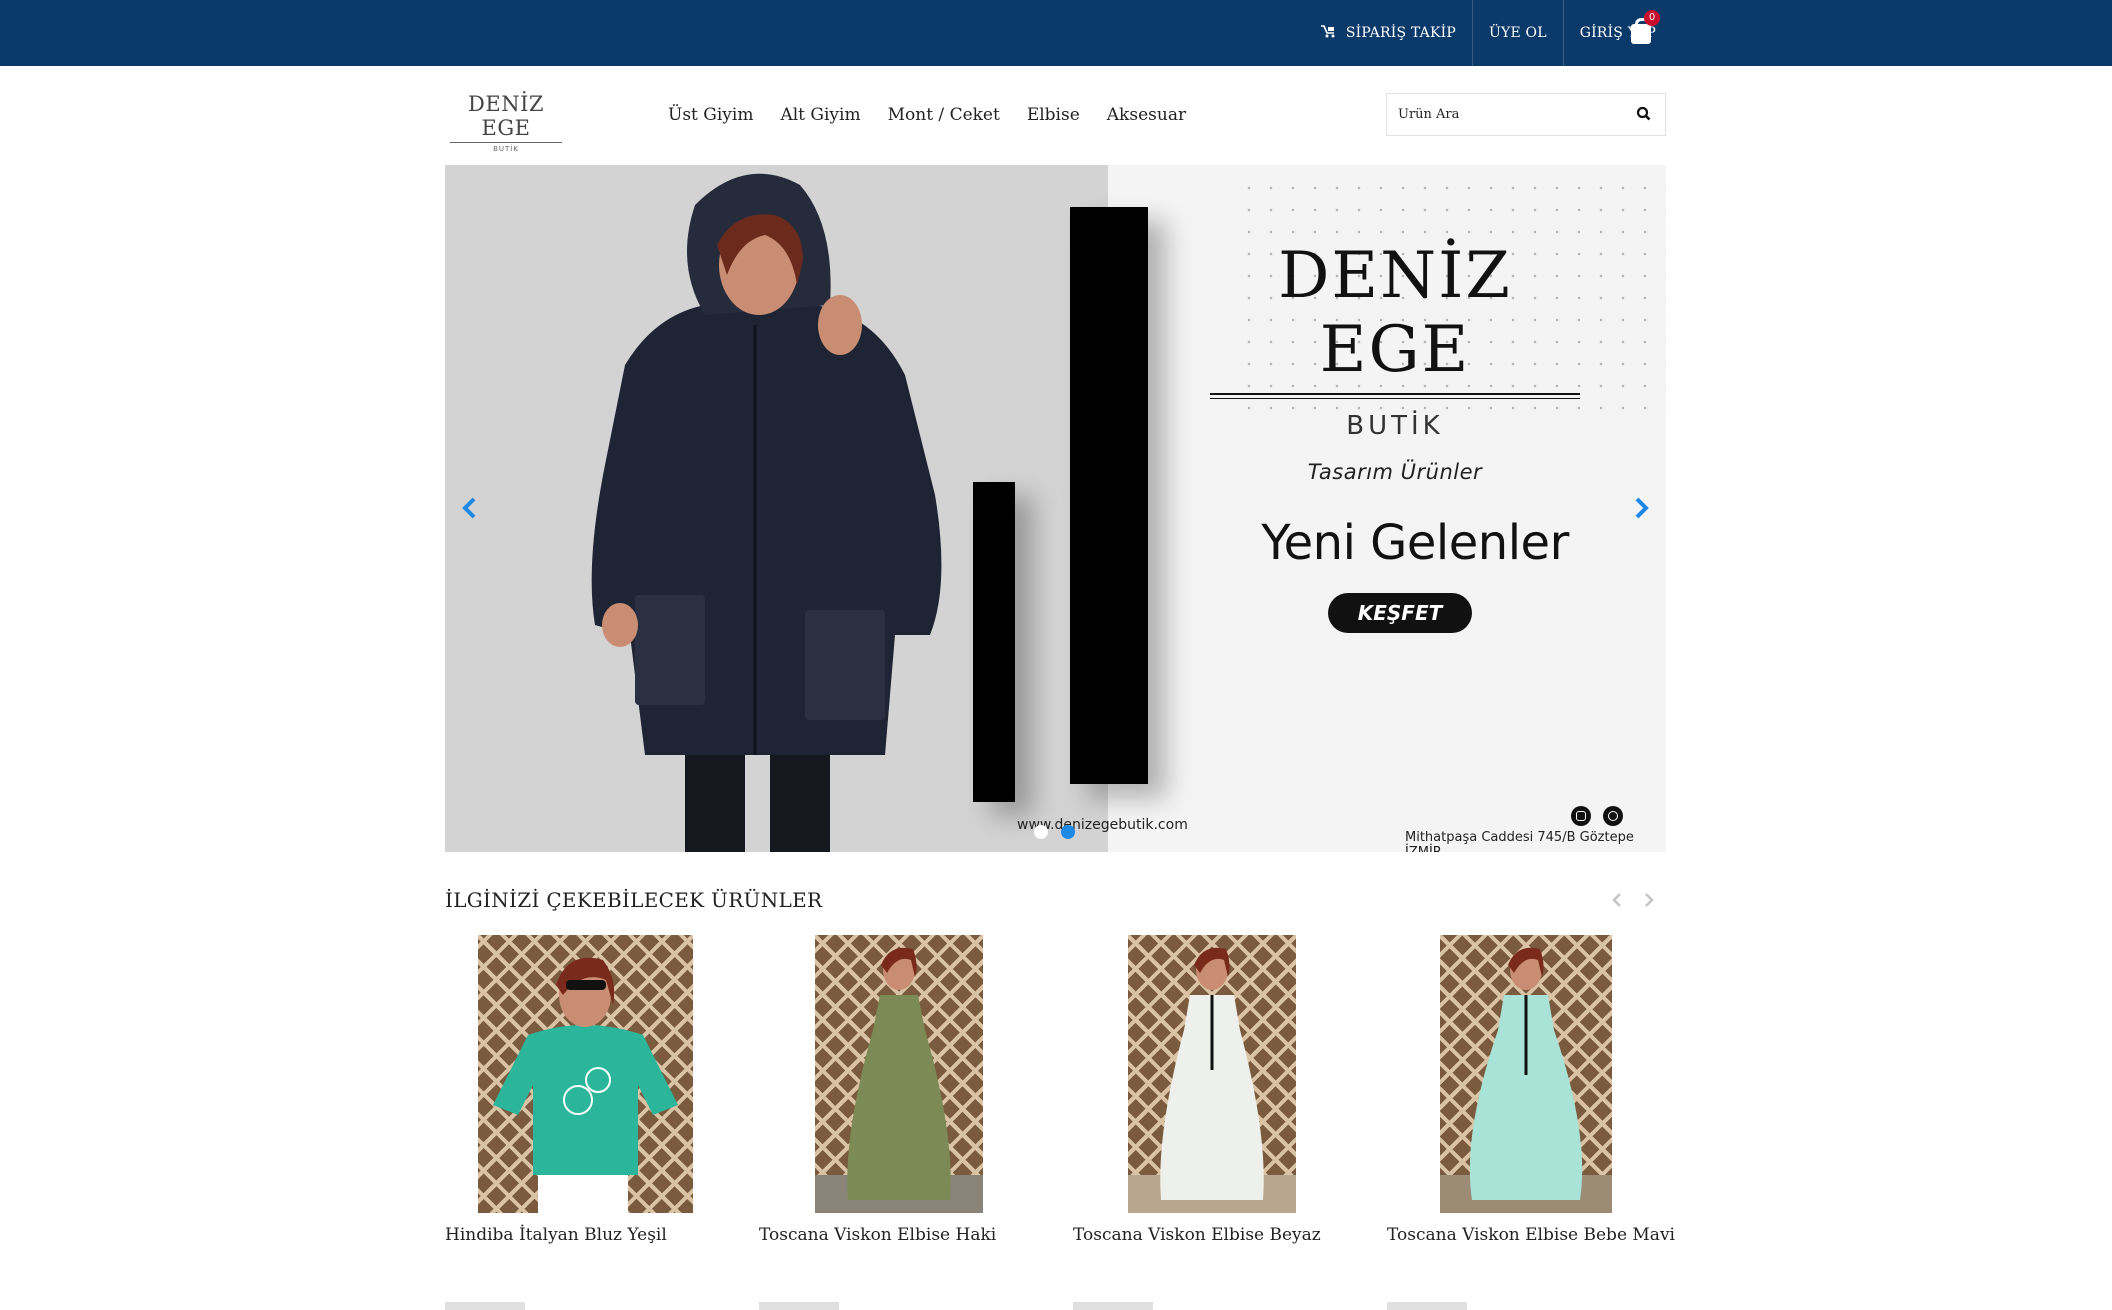  What do you see at coordinates (1617, 900) in the screenshot?
I see `carousel-prev-icon` at bounding box center [1617, 900].